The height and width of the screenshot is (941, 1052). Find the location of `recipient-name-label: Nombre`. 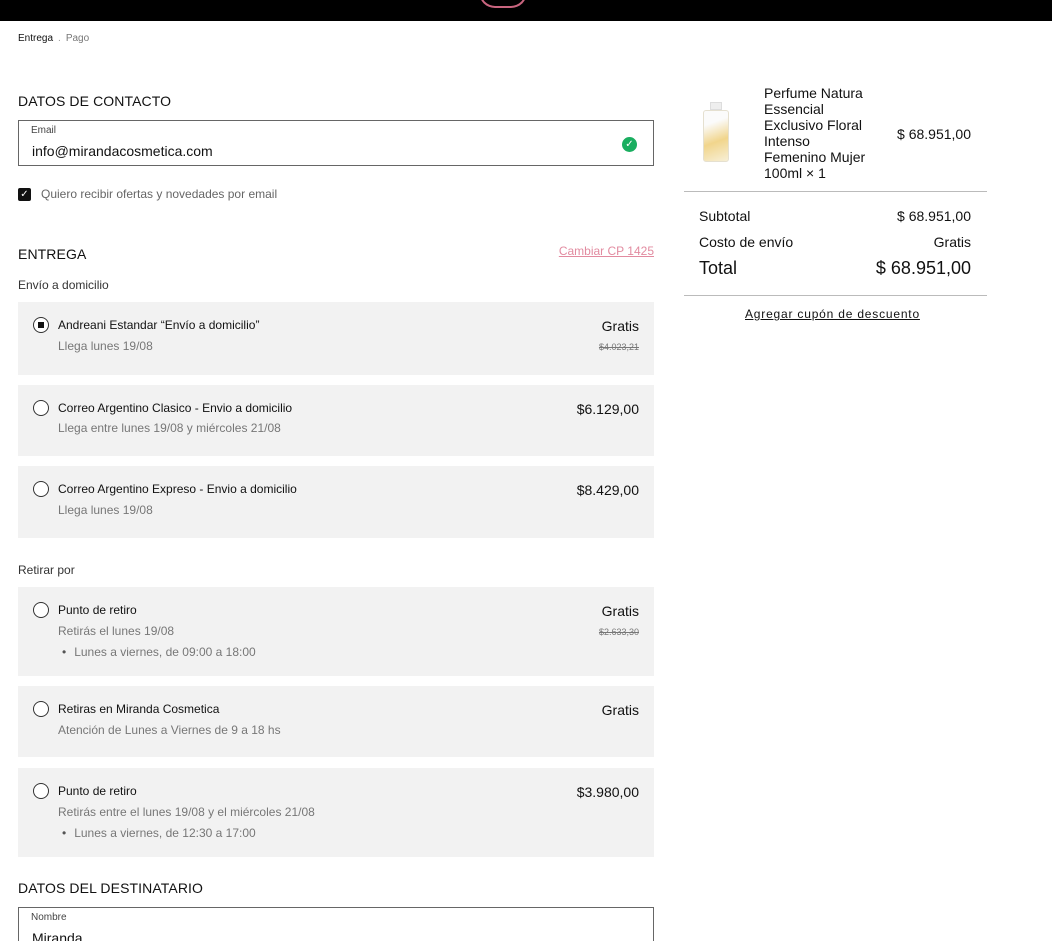

recipient-name-label: Nombre is located at coordinates (49, 917).